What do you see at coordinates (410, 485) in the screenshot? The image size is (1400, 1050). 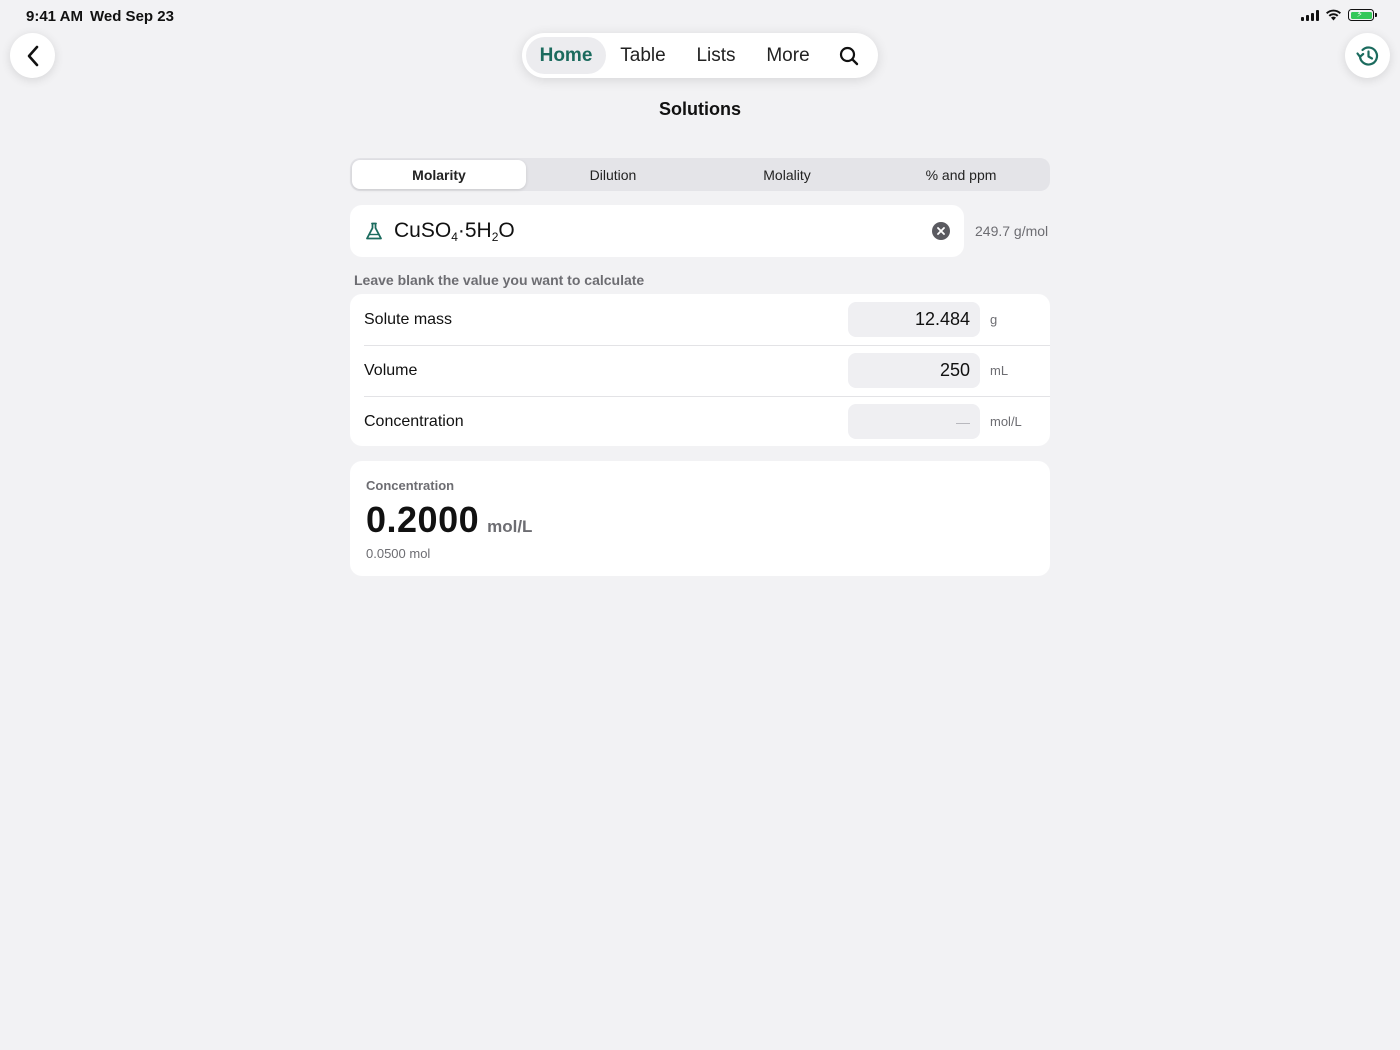 I see `result-label: Concentration` at bounding box center [410, 485].